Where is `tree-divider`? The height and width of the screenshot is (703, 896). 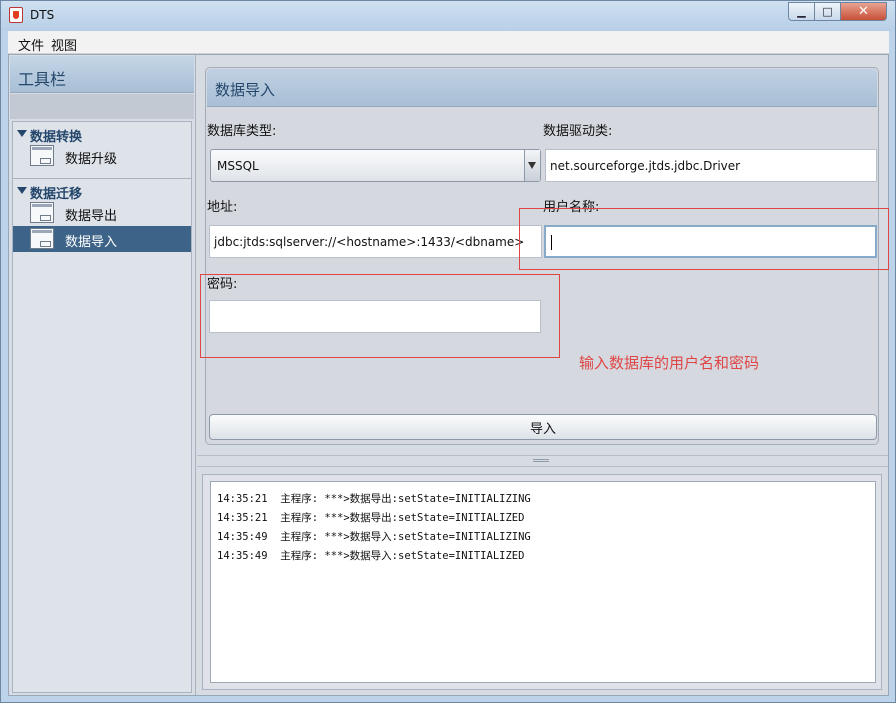 tree-divider is located at coordinates (102, 178).